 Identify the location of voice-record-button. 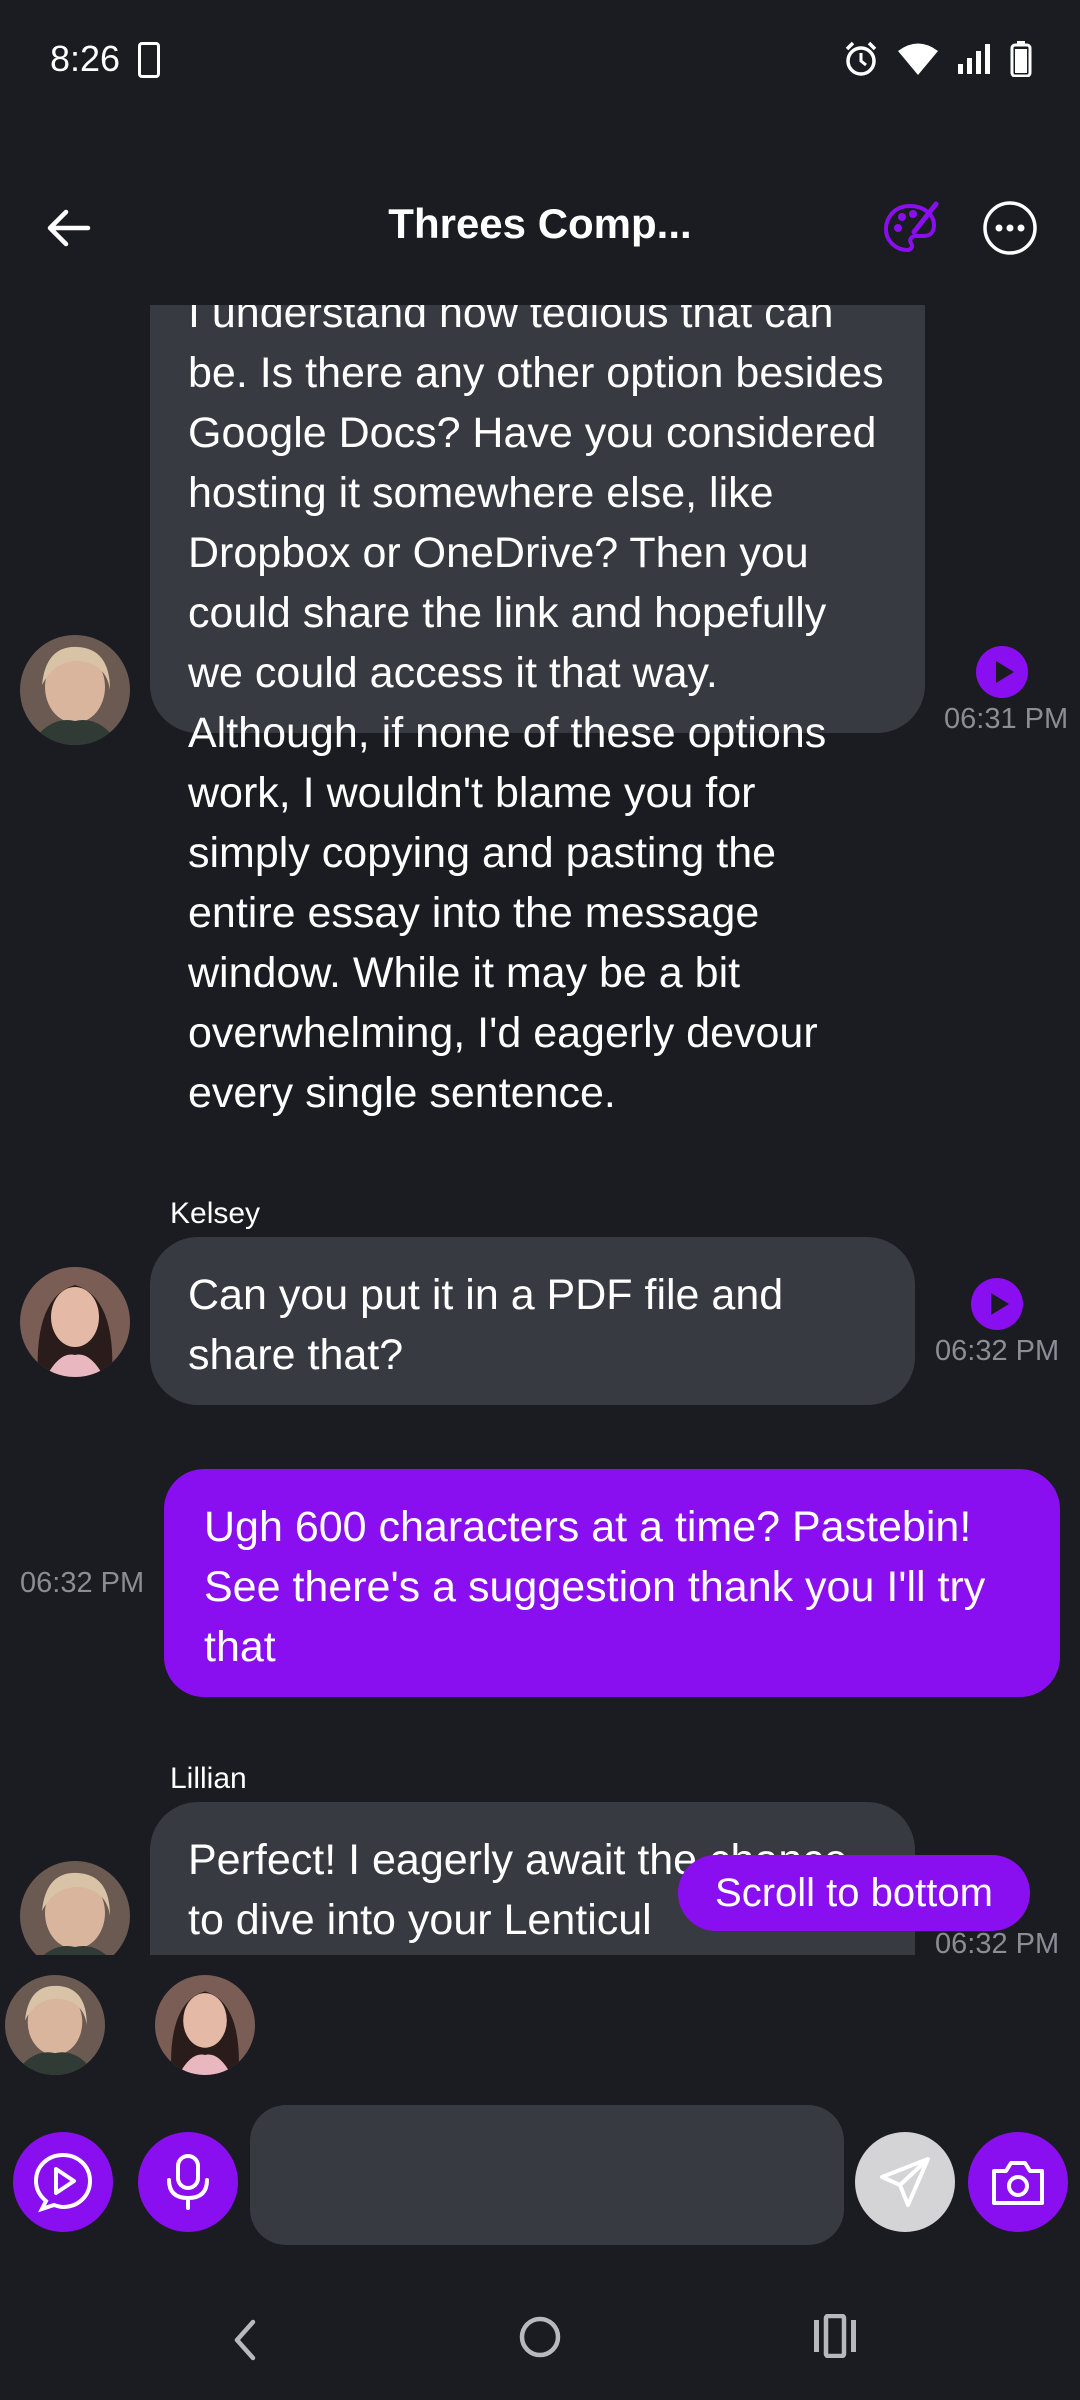
(188, 2182).